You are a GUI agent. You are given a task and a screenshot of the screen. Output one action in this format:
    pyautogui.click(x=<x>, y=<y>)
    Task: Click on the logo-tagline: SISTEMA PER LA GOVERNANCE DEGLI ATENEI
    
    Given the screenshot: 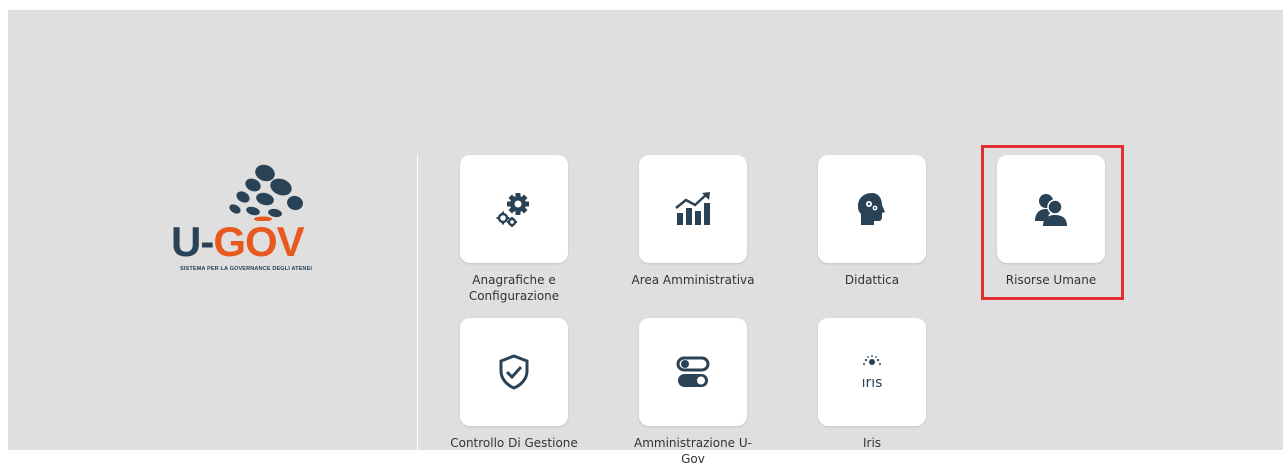 What is the action you would take?
    pyautogui.click(x=246, y=269)
    